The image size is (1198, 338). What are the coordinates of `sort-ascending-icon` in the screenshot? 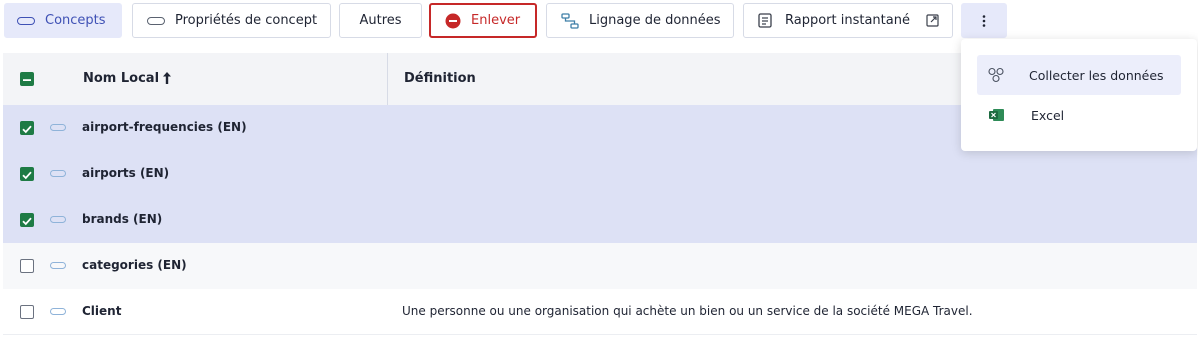 It's located at (167, 78).